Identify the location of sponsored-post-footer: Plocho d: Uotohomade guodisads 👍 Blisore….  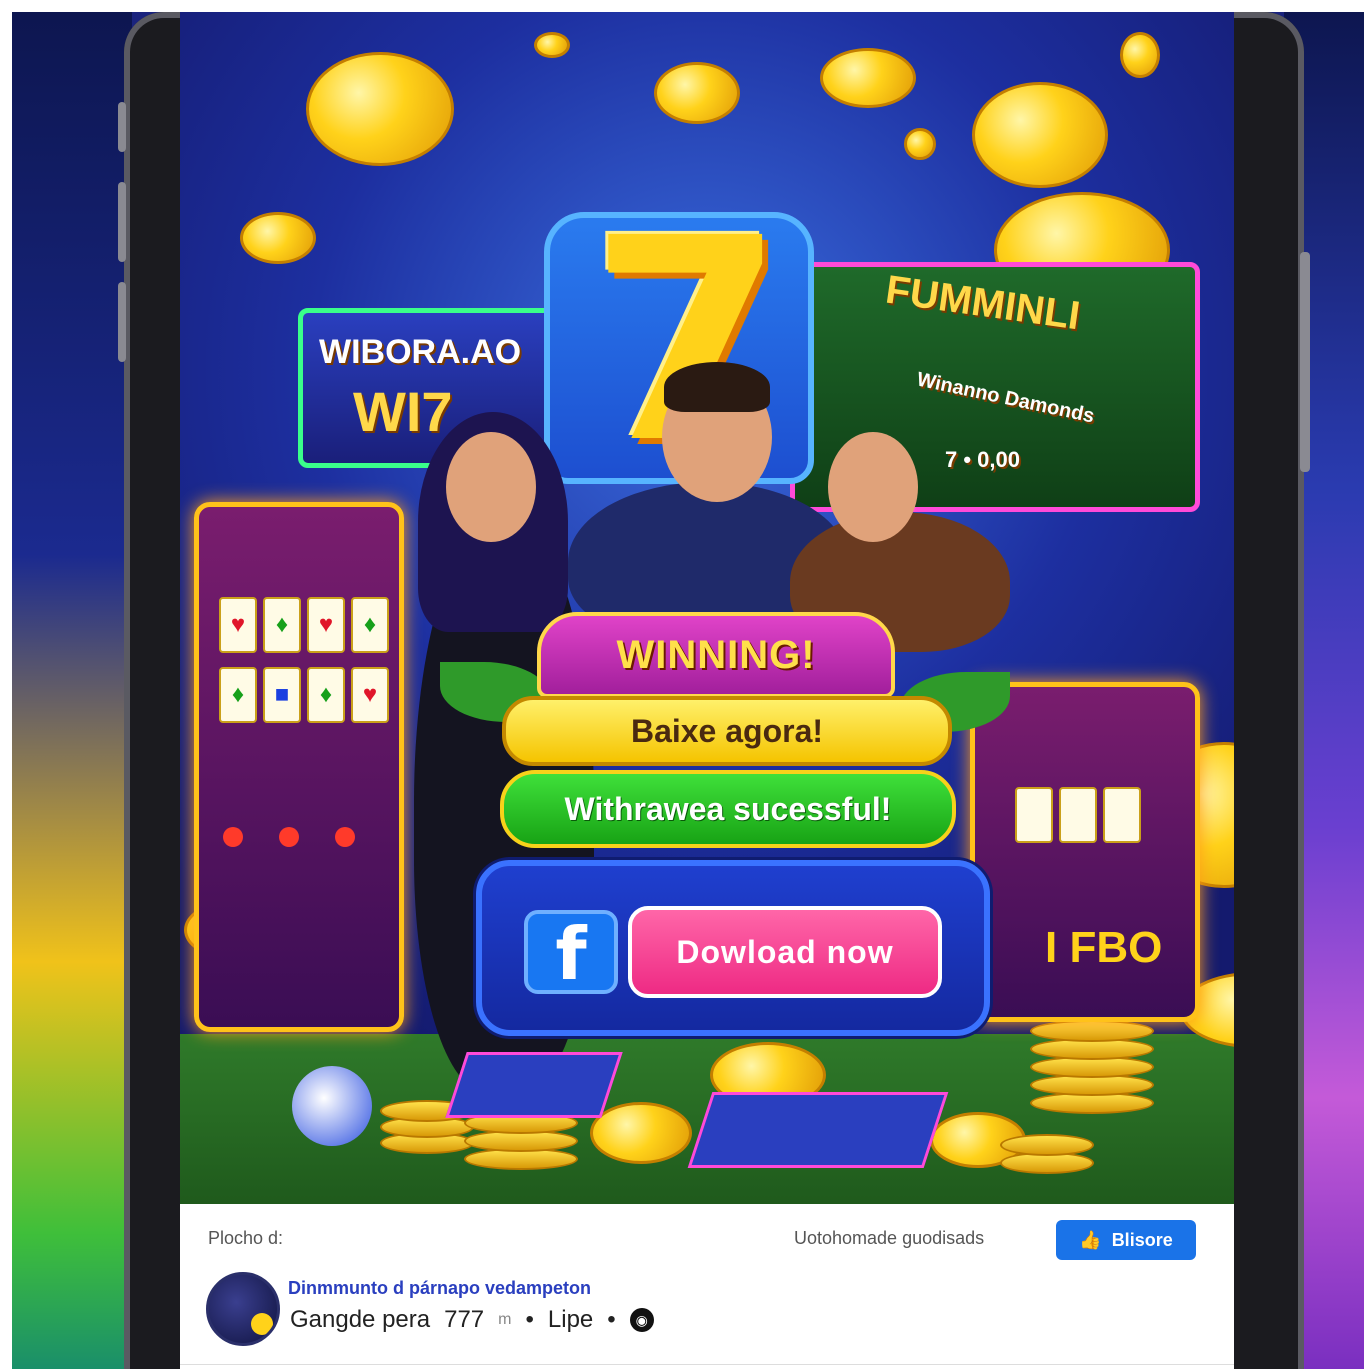
(707, 1286).